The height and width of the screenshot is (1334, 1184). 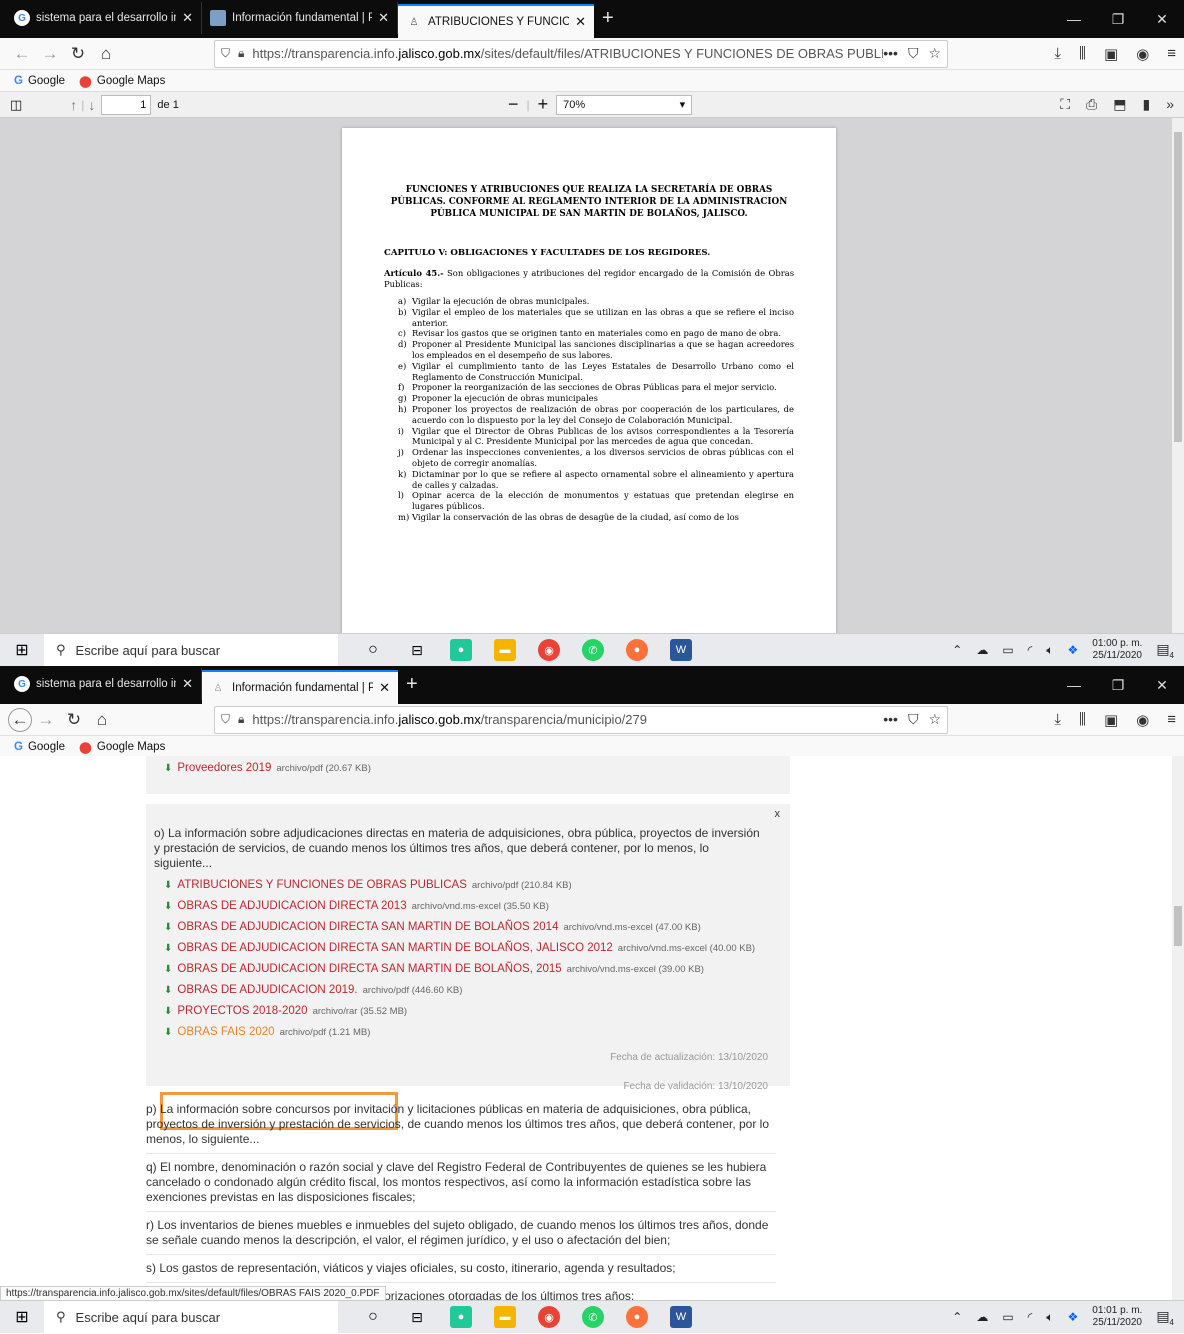 I want to click on page-scrollbar, so click(x=1178, y=1028).